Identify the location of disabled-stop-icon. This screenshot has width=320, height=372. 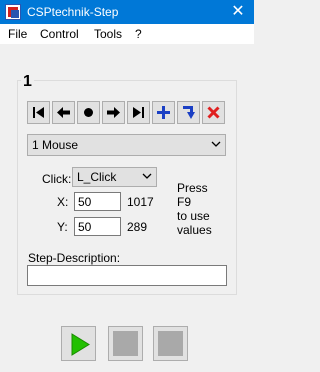
(170, 343).